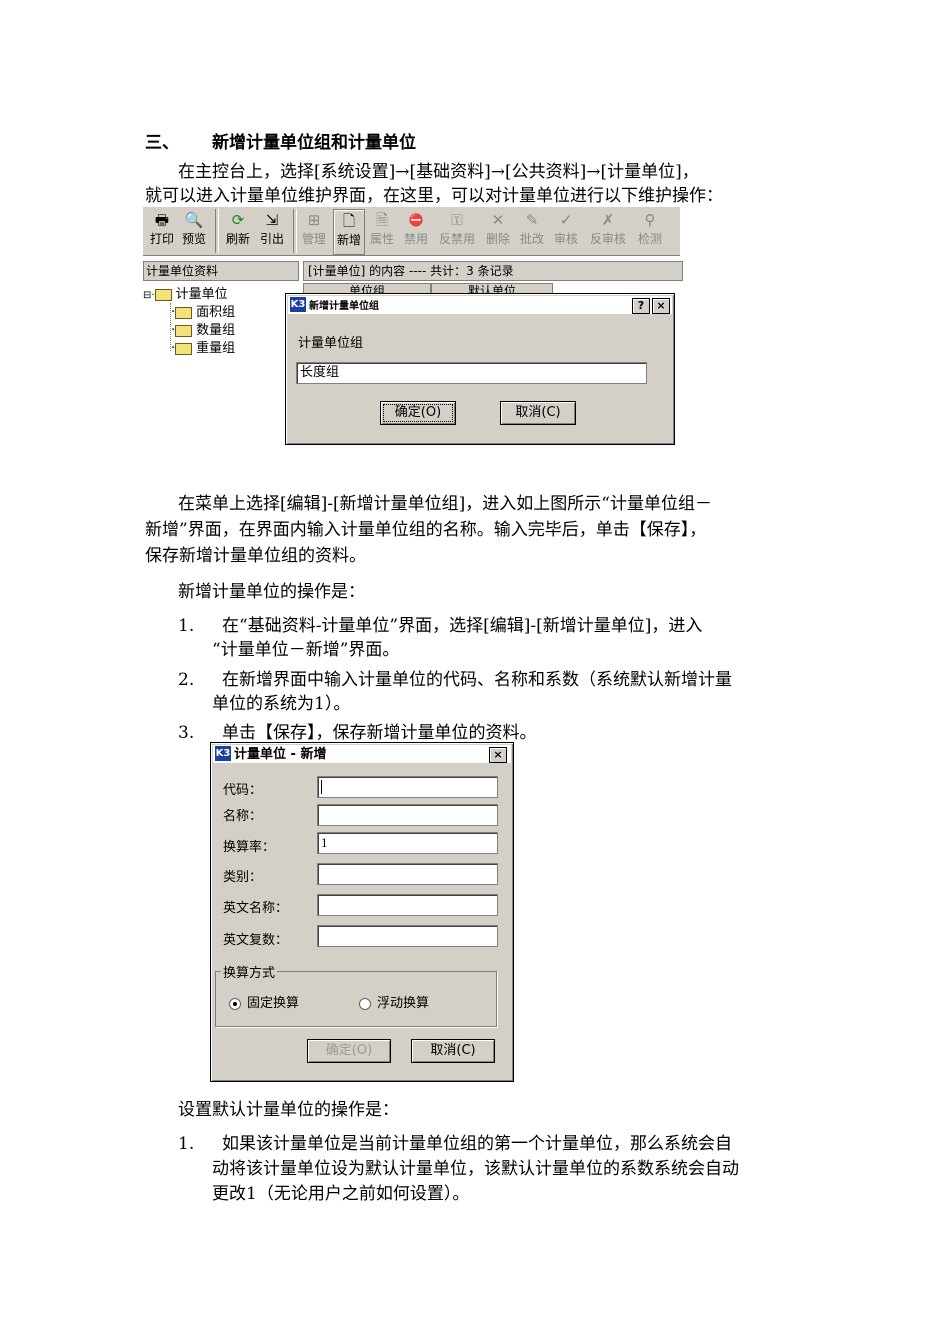 The width and height of the screenshot is (950, 1344). Describe the element at coordinates (162, 143) in the screenshot. I see `section-number: 三、` at that location.